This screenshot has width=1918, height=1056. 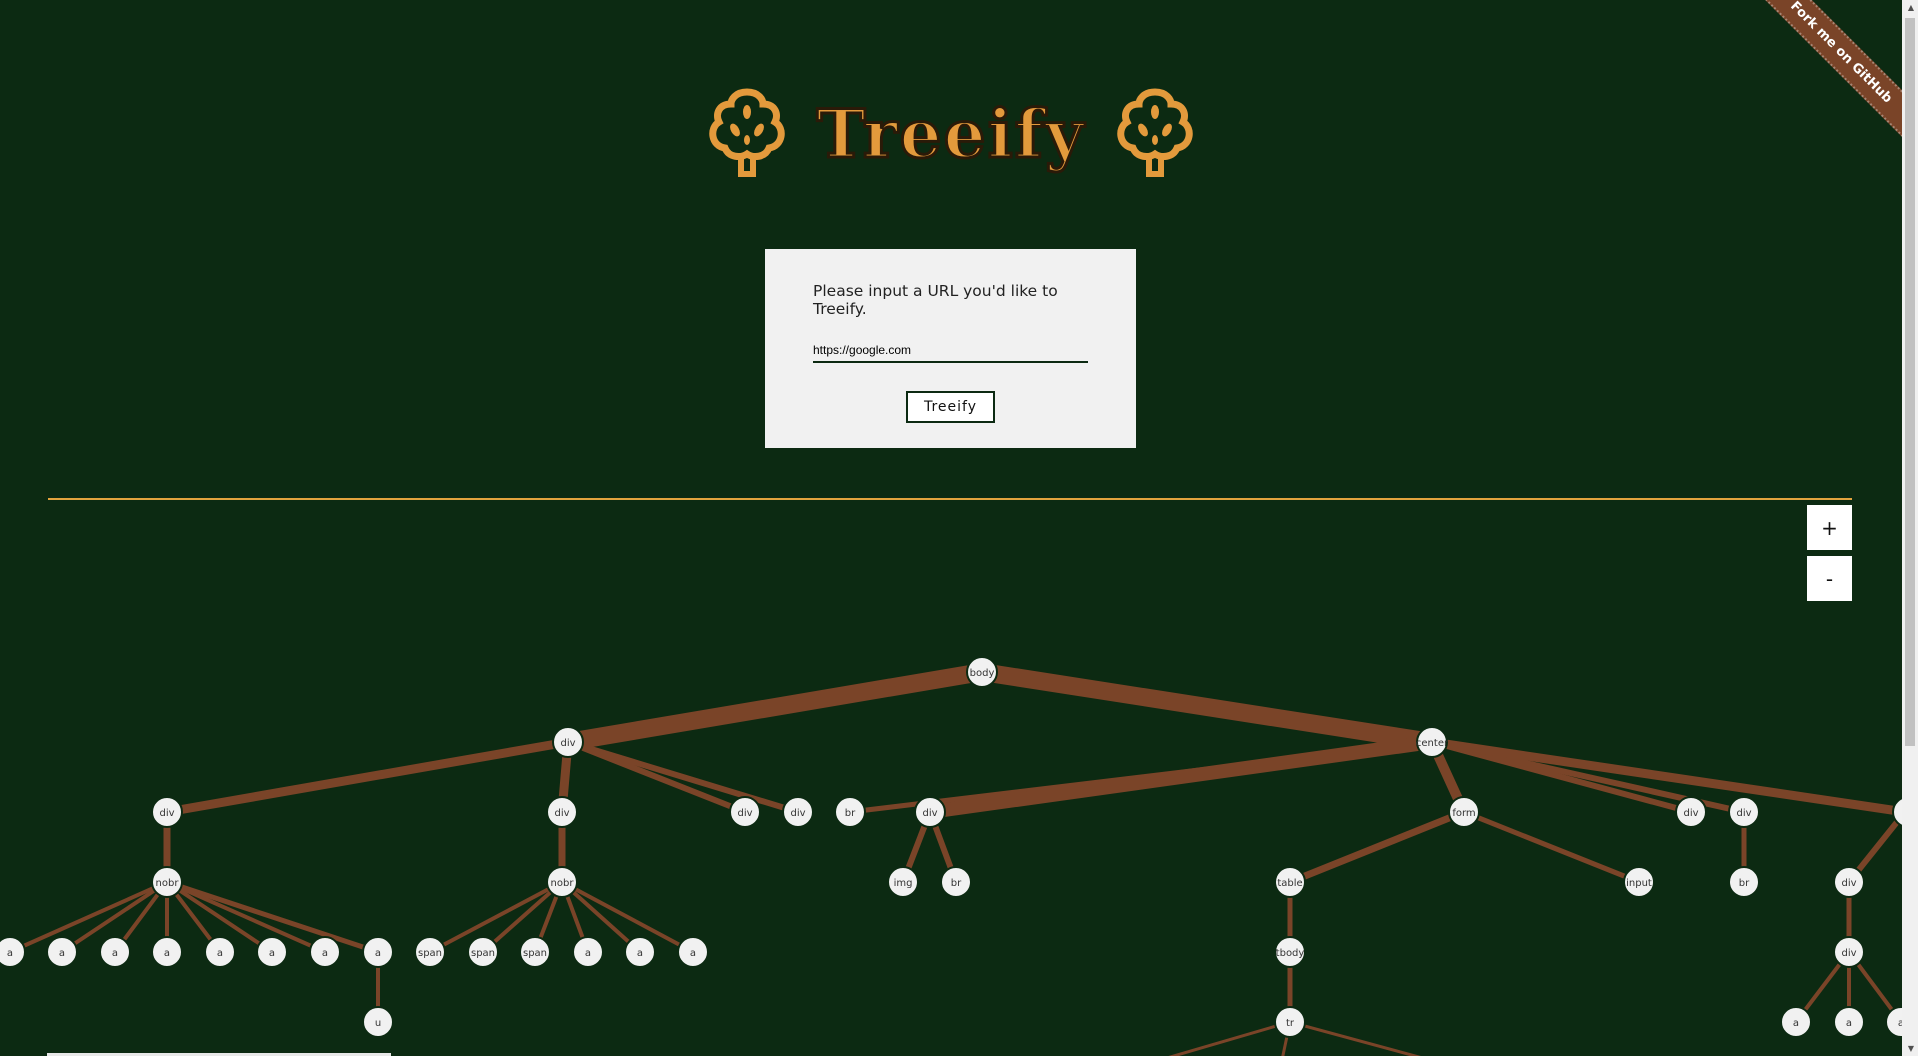 I want to click on tree-node-body: body, so click(x=982, y=672).